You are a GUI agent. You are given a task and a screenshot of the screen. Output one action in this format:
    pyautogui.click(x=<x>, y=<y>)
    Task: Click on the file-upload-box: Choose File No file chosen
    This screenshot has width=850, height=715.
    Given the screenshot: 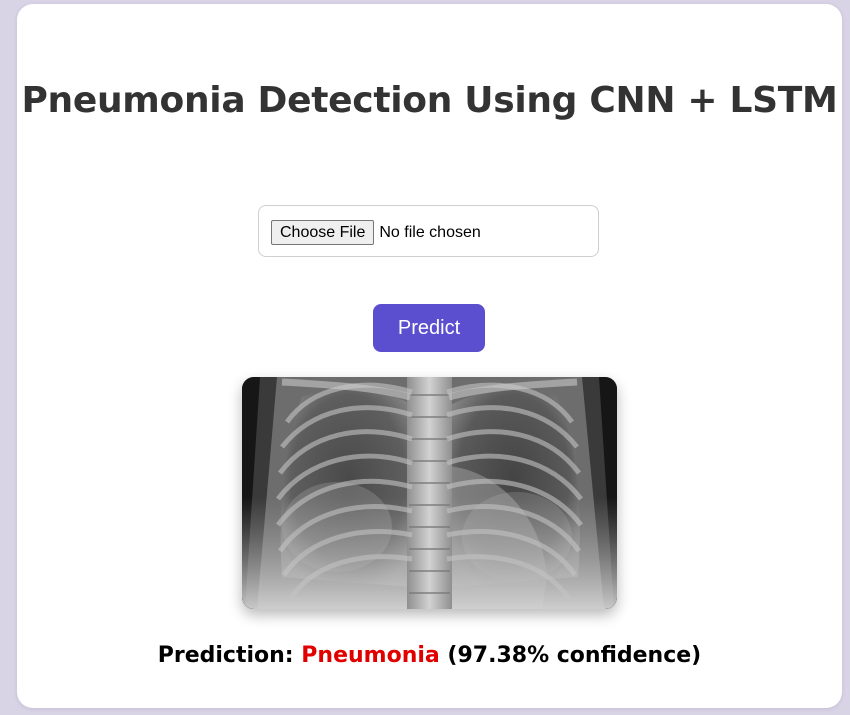 What is the action you would take?
    pyautogui.click(x=428, y=231)
    